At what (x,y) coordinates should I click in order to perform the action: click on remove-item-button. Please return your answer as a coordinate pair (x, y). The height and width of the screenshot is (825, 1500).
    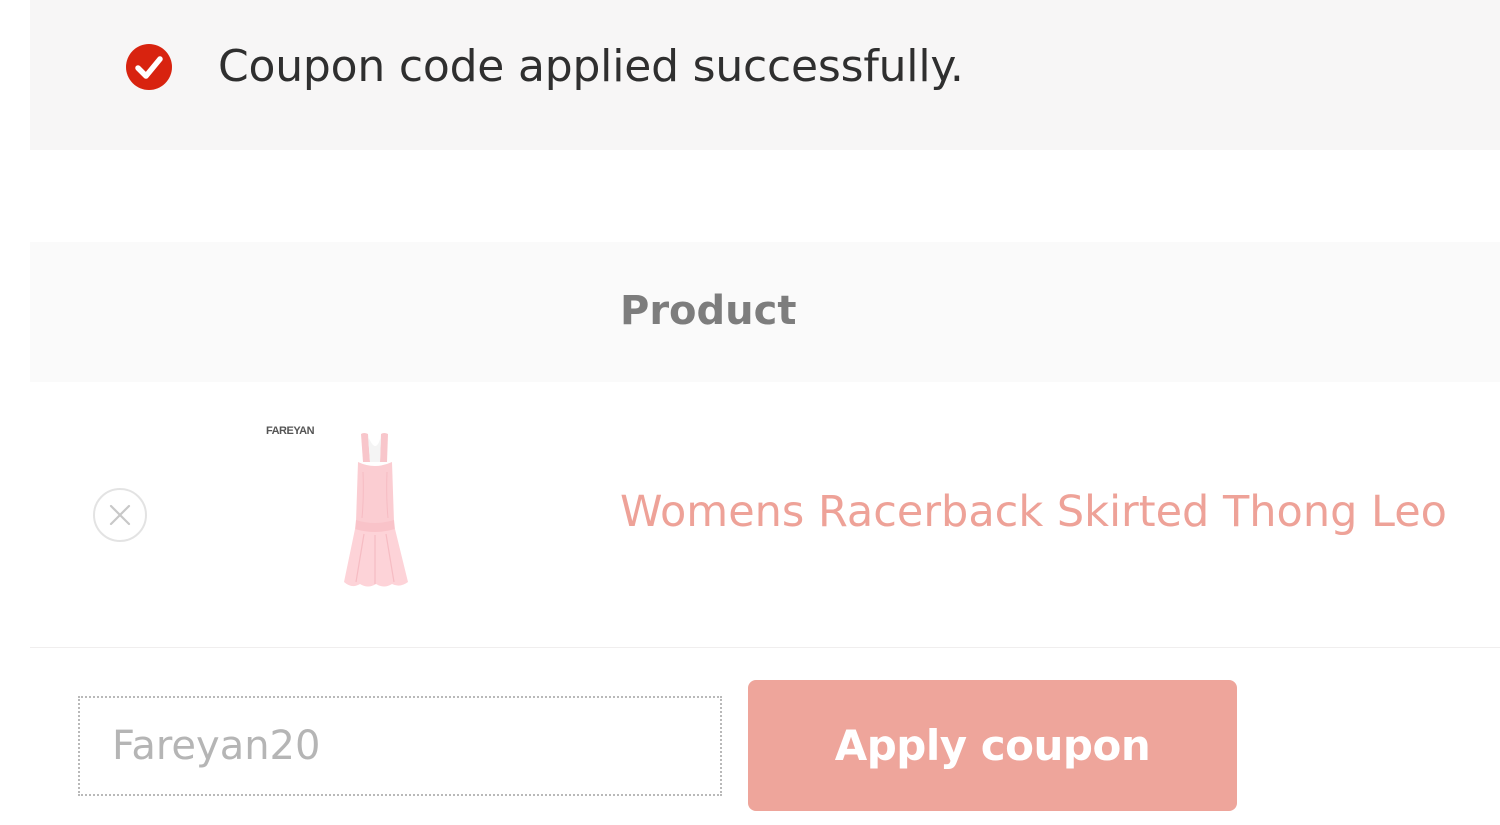
    Looking at the image, I should click on (120, 515).